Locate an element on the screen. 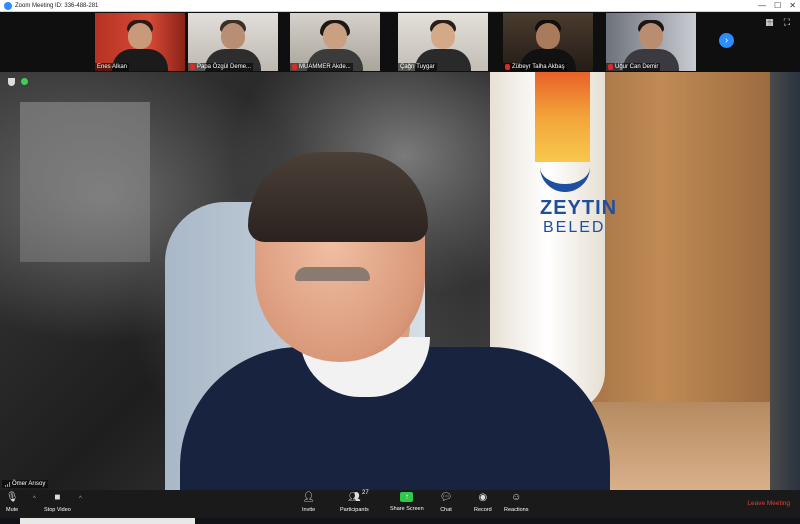 The image size is (800, 524). reactions-label: Reactions is located at coordinates (516, 510).